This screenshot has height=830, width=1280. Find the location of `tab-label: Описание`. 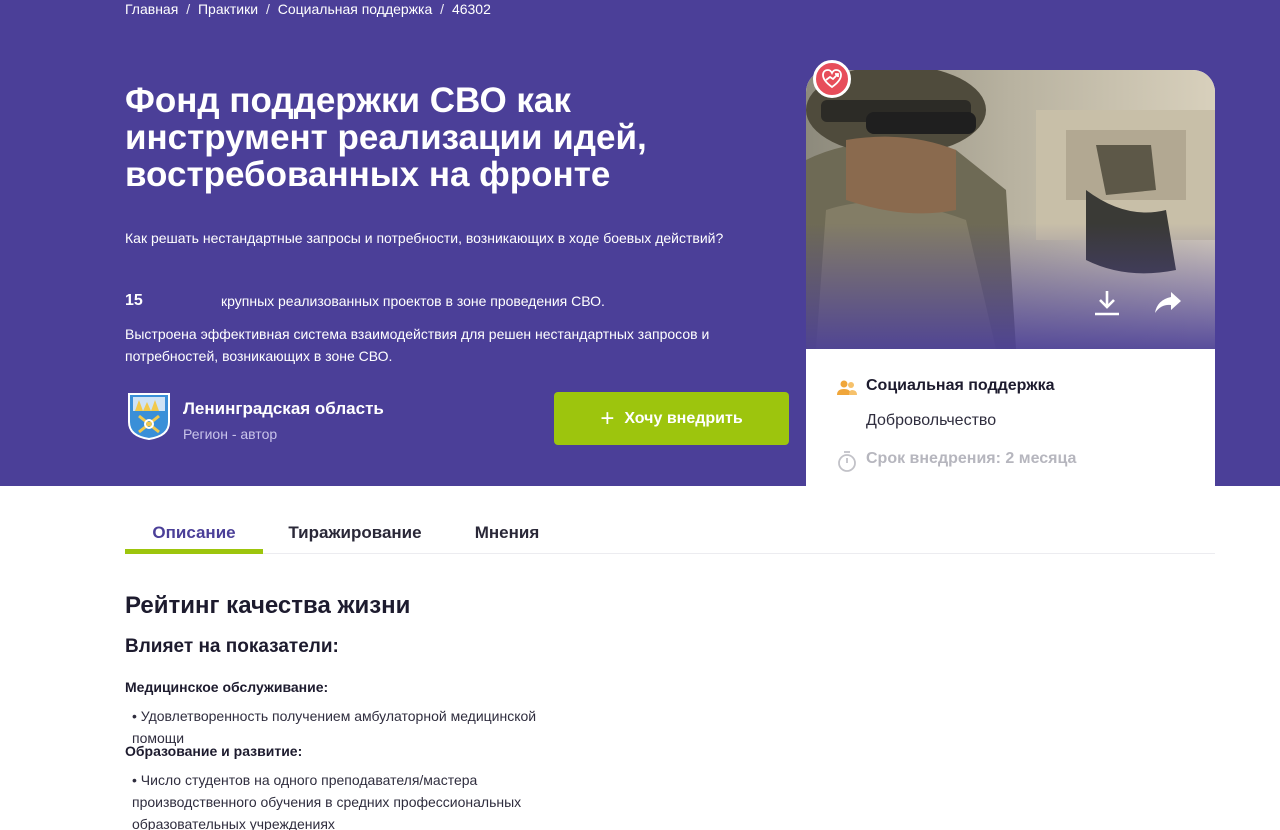

tab-label: Описание is located at coordinates (194, 532).